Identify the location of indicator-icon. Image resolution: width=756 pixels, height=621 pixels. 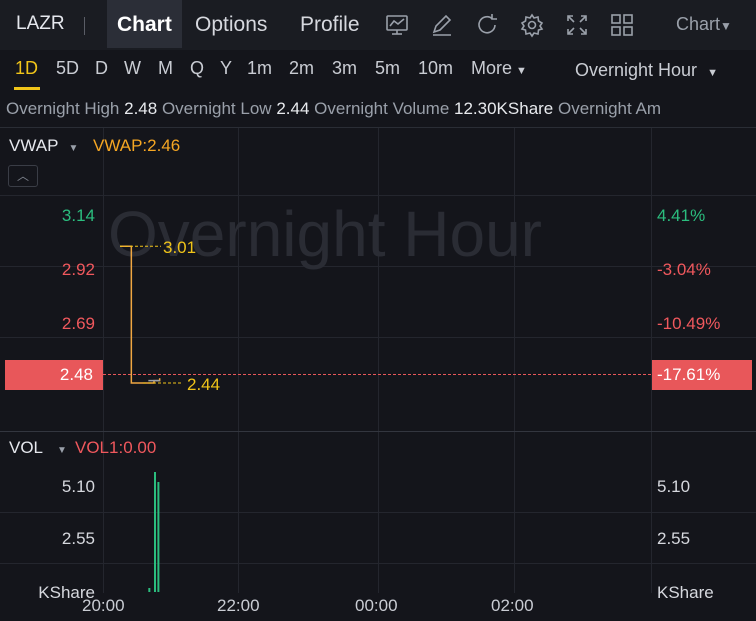
(397, 25).